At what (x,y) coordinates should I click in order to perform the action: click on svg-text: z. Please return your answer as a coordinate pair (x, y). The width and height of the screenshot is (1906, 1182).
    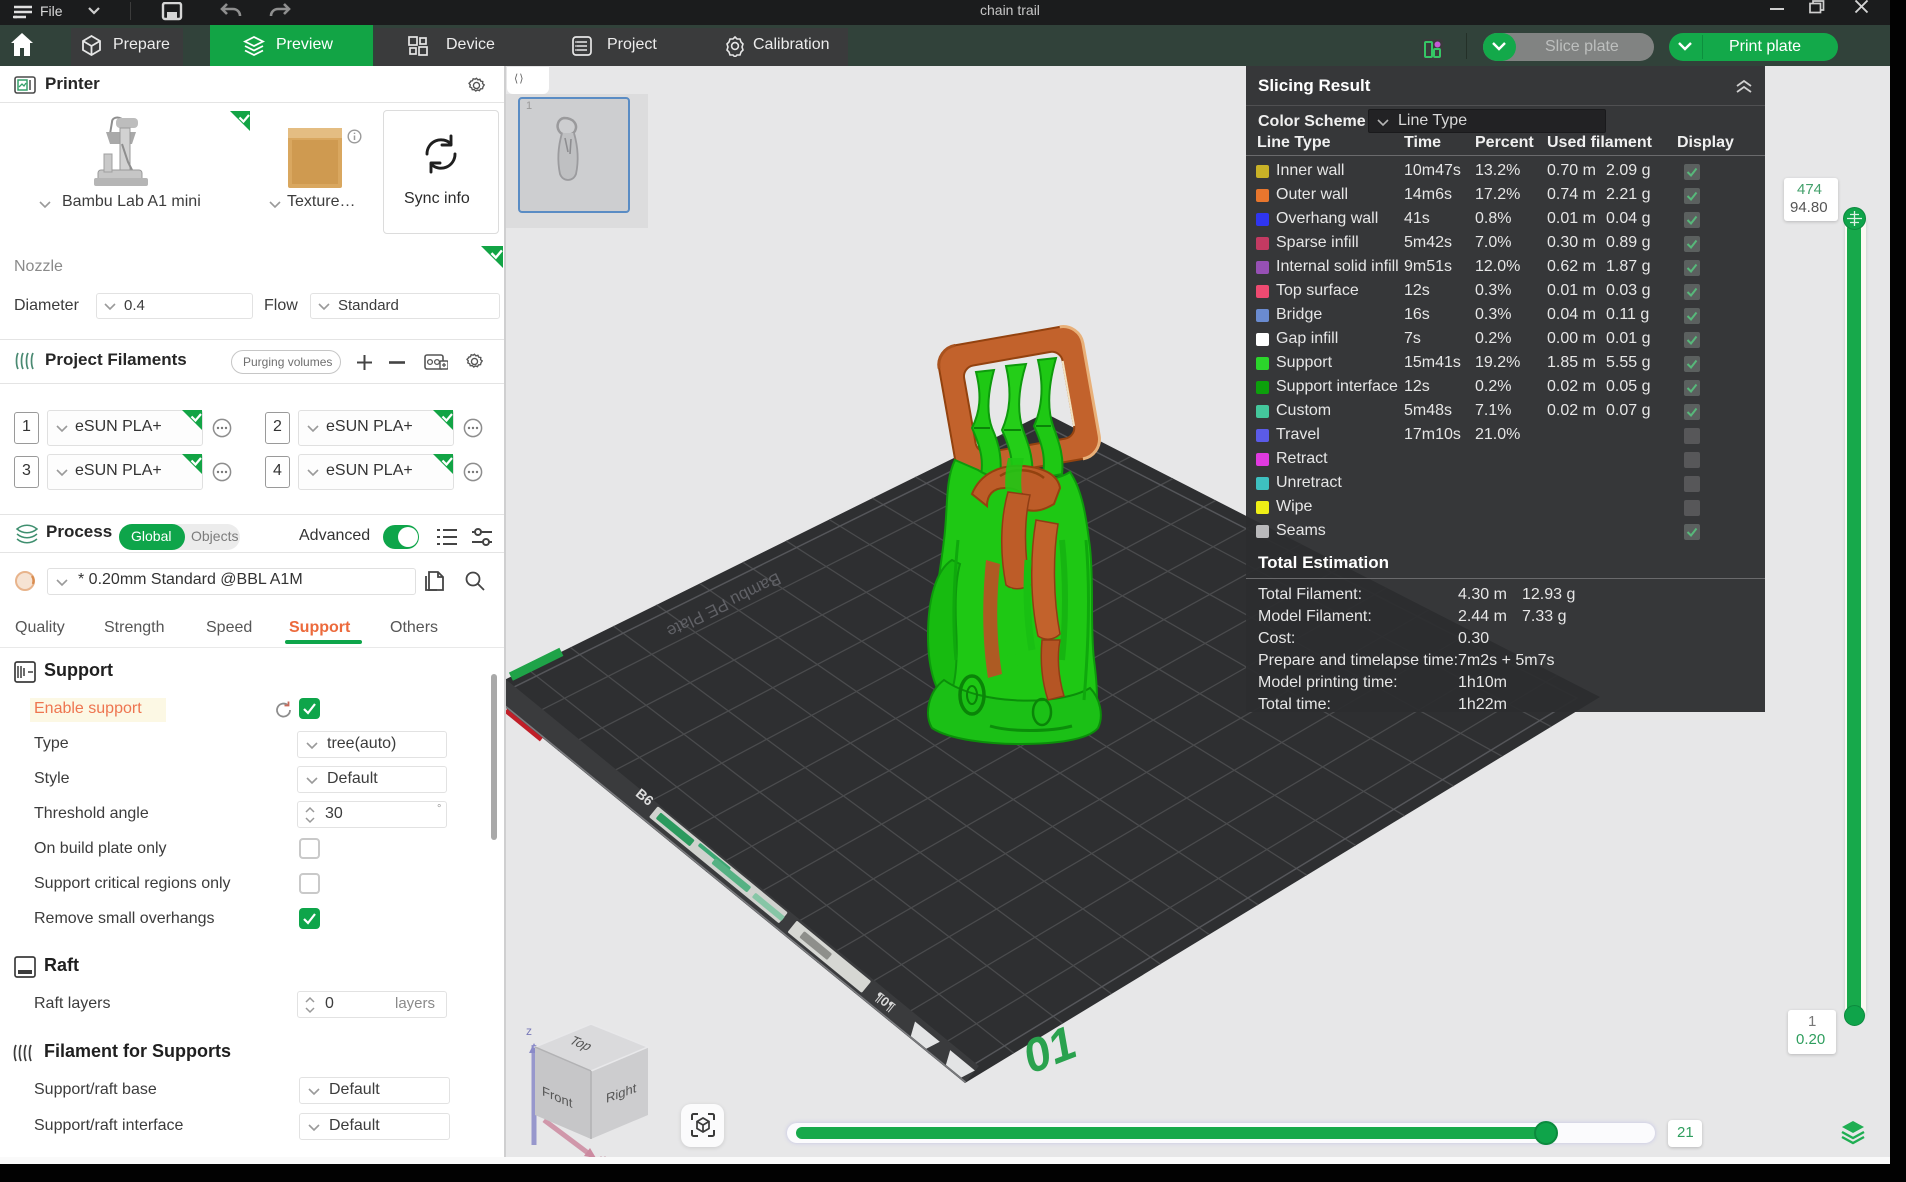
    Looking at the image, I should click on (529, 1031).